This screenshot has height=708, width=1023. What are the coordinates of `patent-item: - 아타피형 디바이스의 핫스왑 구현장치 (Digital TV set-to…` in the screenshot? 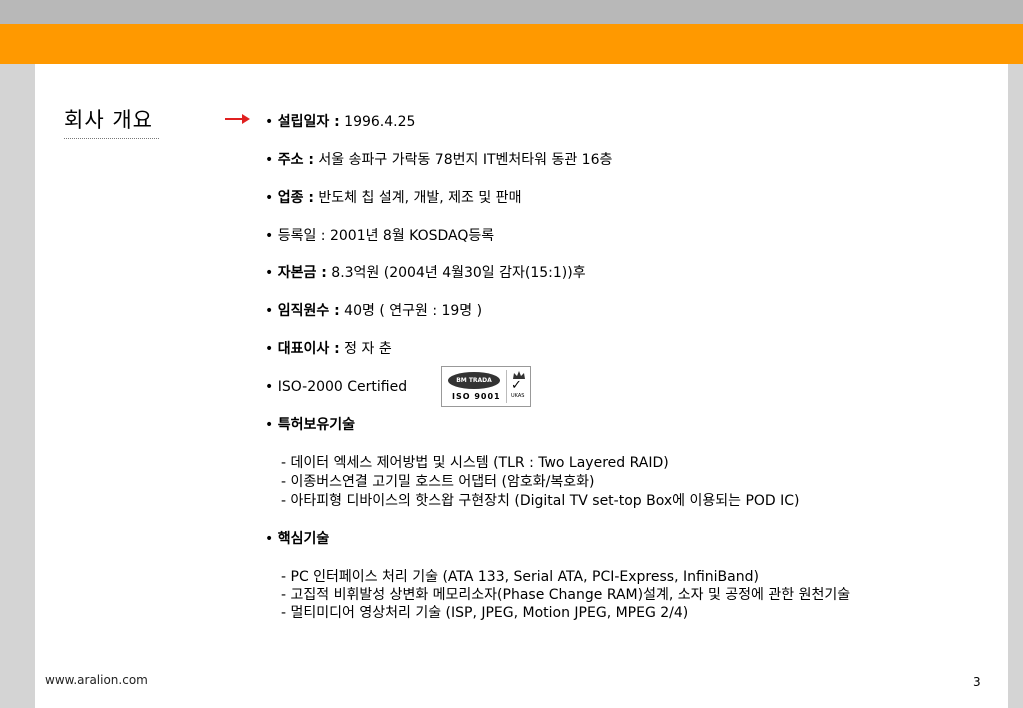 It's located at (540, 501).